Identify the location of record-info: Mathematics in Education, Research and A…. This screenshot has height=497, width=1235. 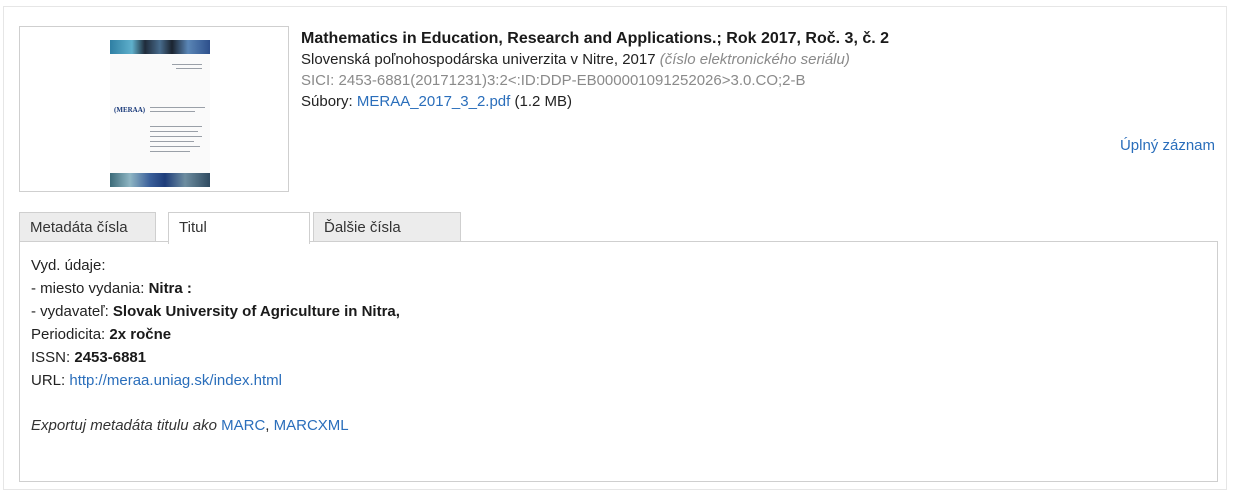
(595, 70).